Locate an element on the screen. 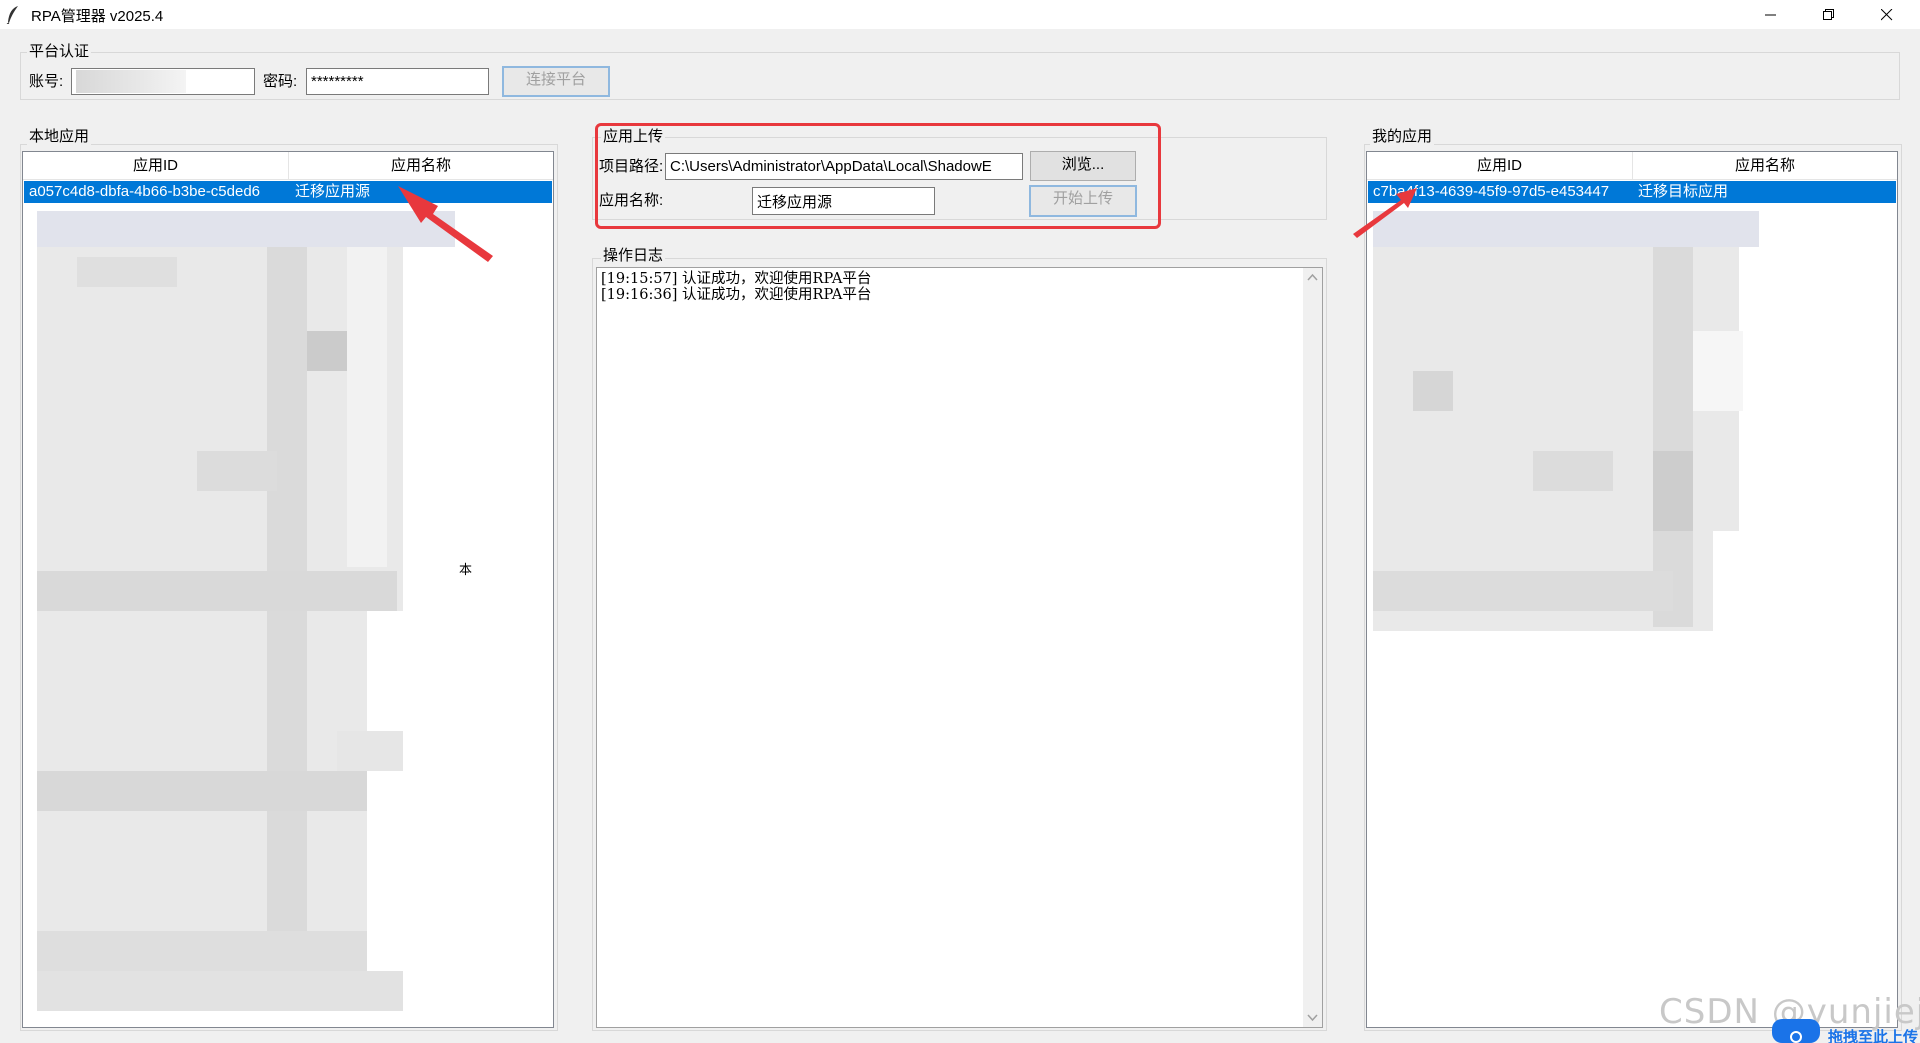  window-title: RPA管理器 v2025.4 is located at coordinates (97, 16).